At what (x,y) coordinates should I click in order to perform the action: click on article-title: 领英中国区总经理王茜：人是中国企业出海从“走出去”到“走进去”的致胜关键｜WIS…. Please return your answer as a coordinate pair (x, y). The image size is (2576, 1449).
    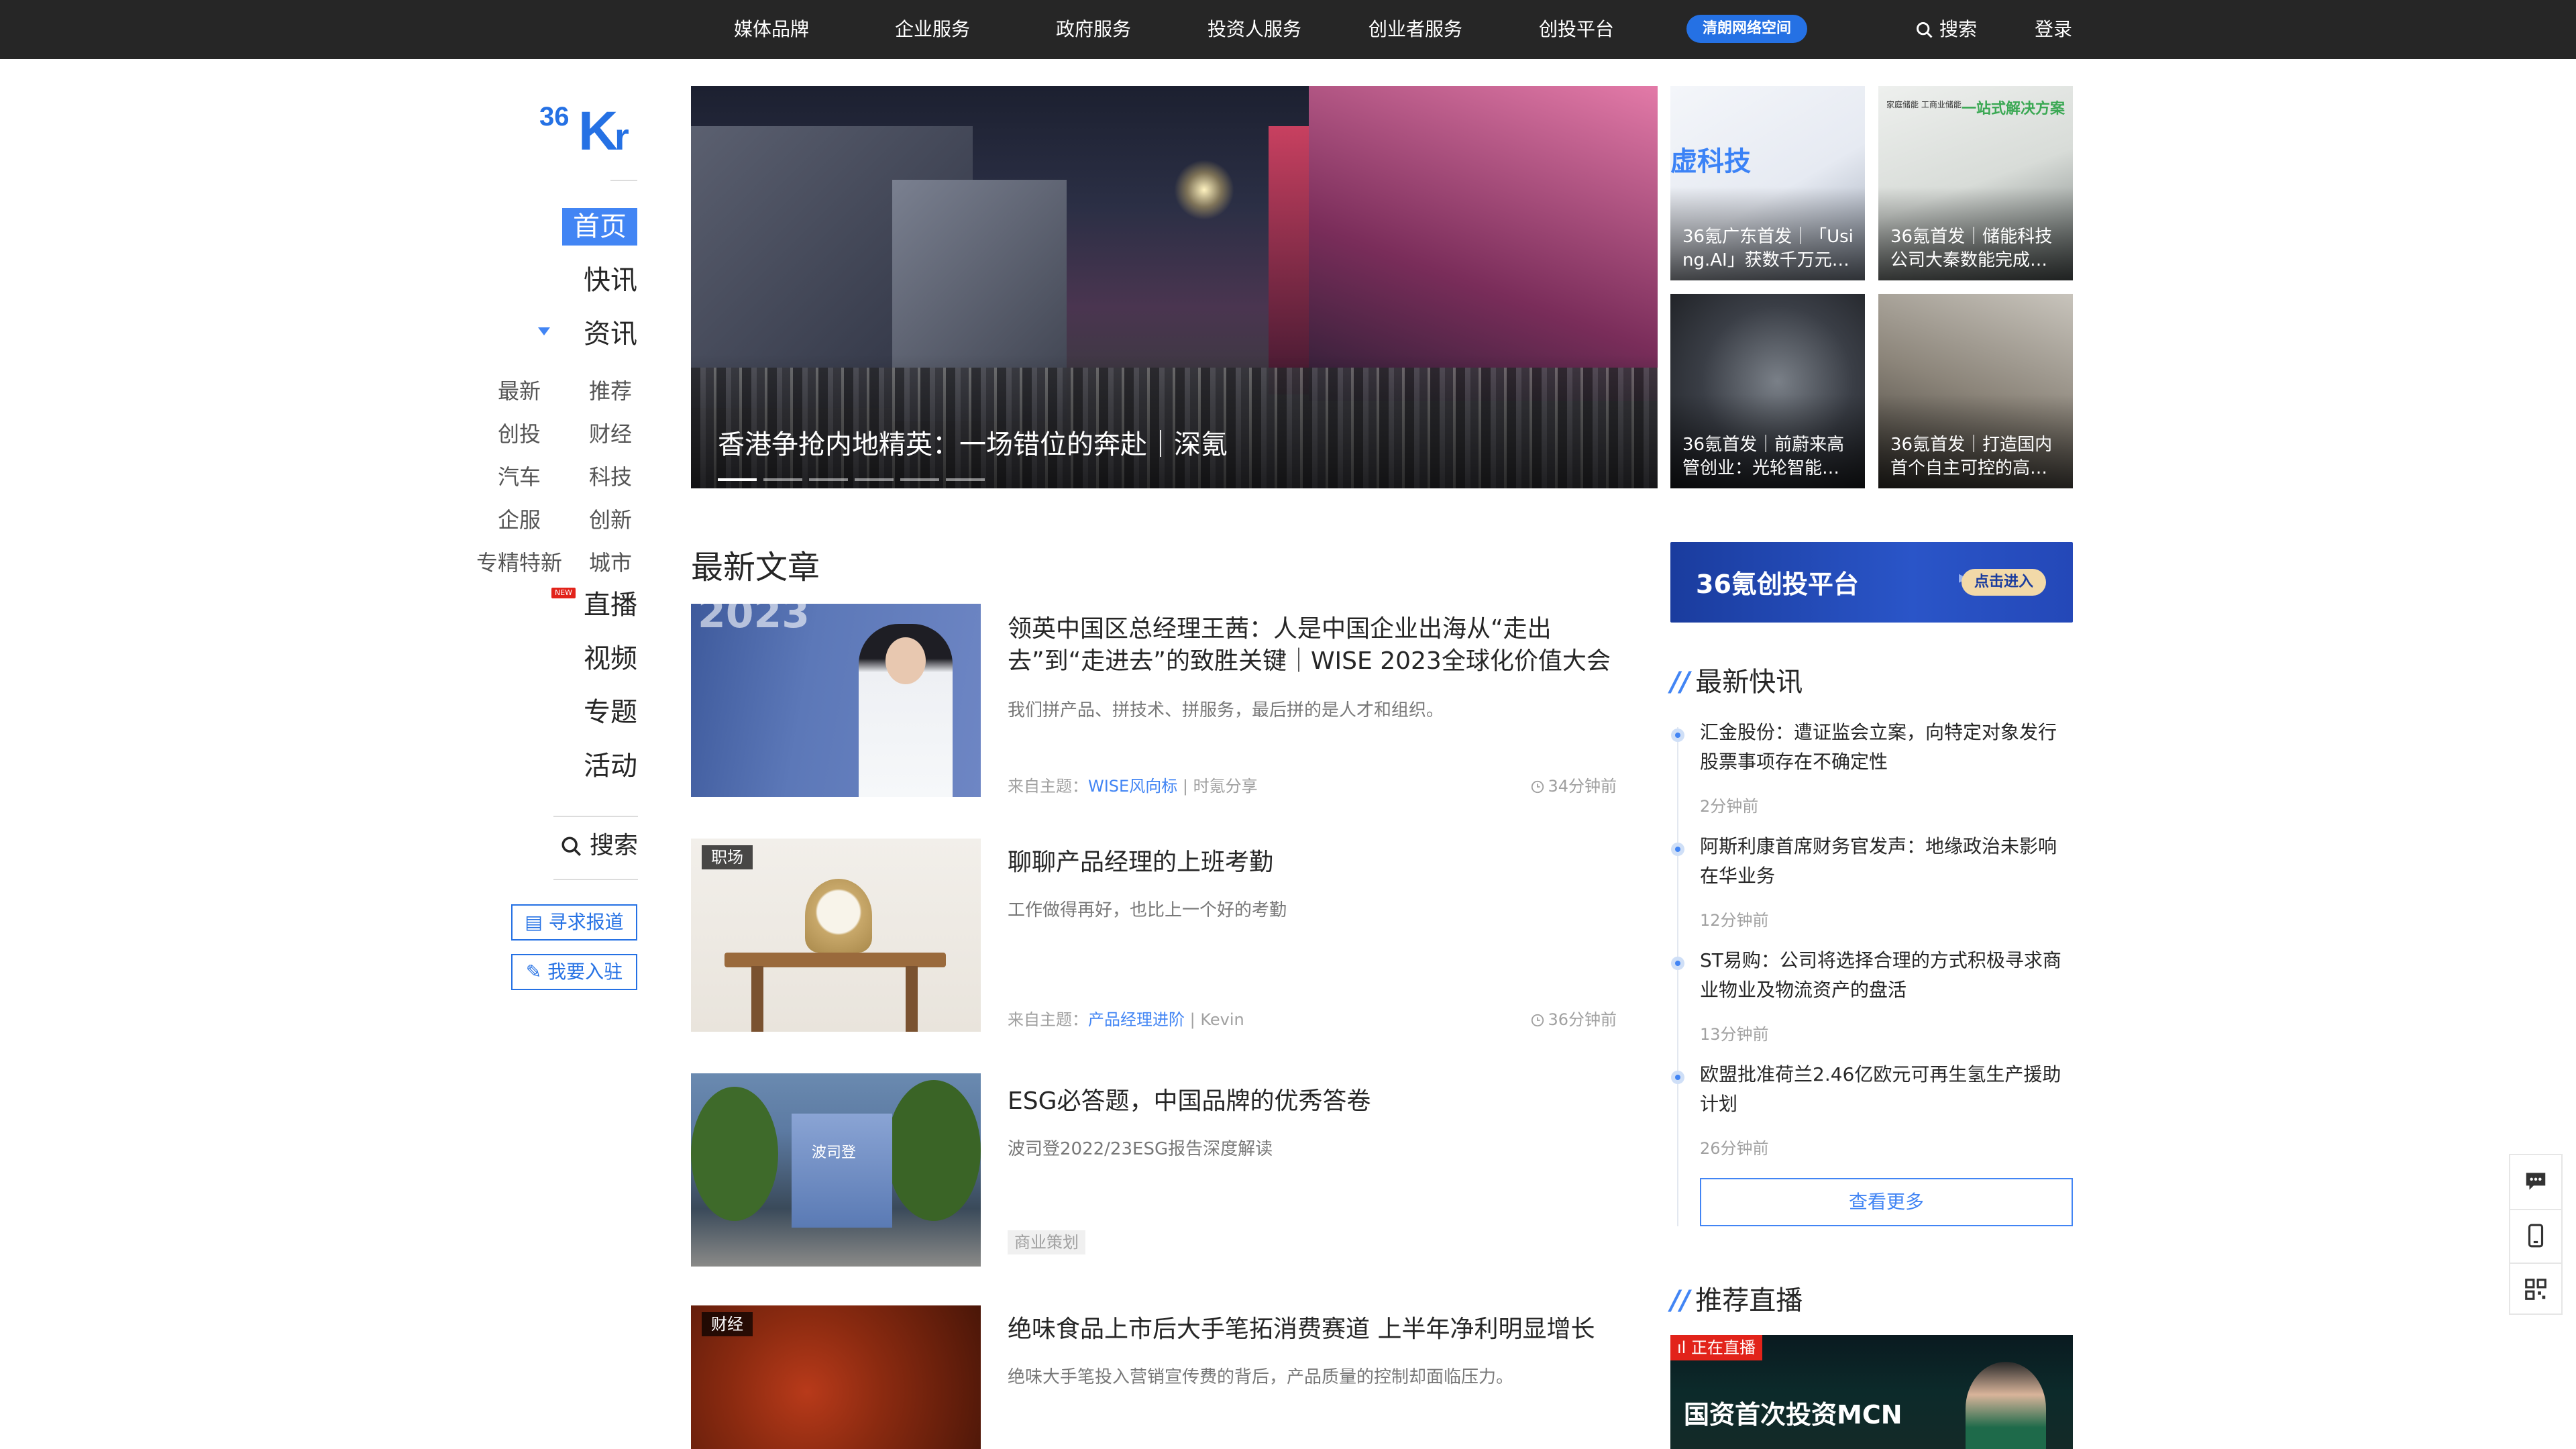
    Looking at the image, I should click on (1323, 645).